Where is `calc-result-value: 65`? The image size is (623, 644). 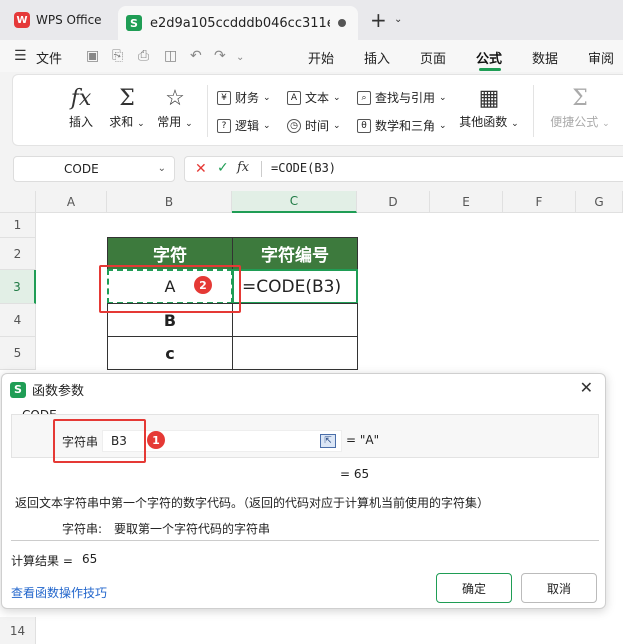
calc-result-value: 65 is located at coordinates (90, 559).